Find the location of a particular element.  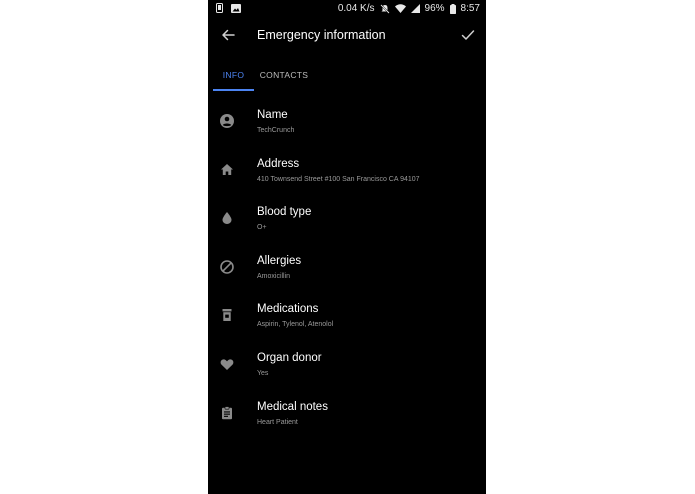

field-label: Blood type is located at coordinates (284, 212).